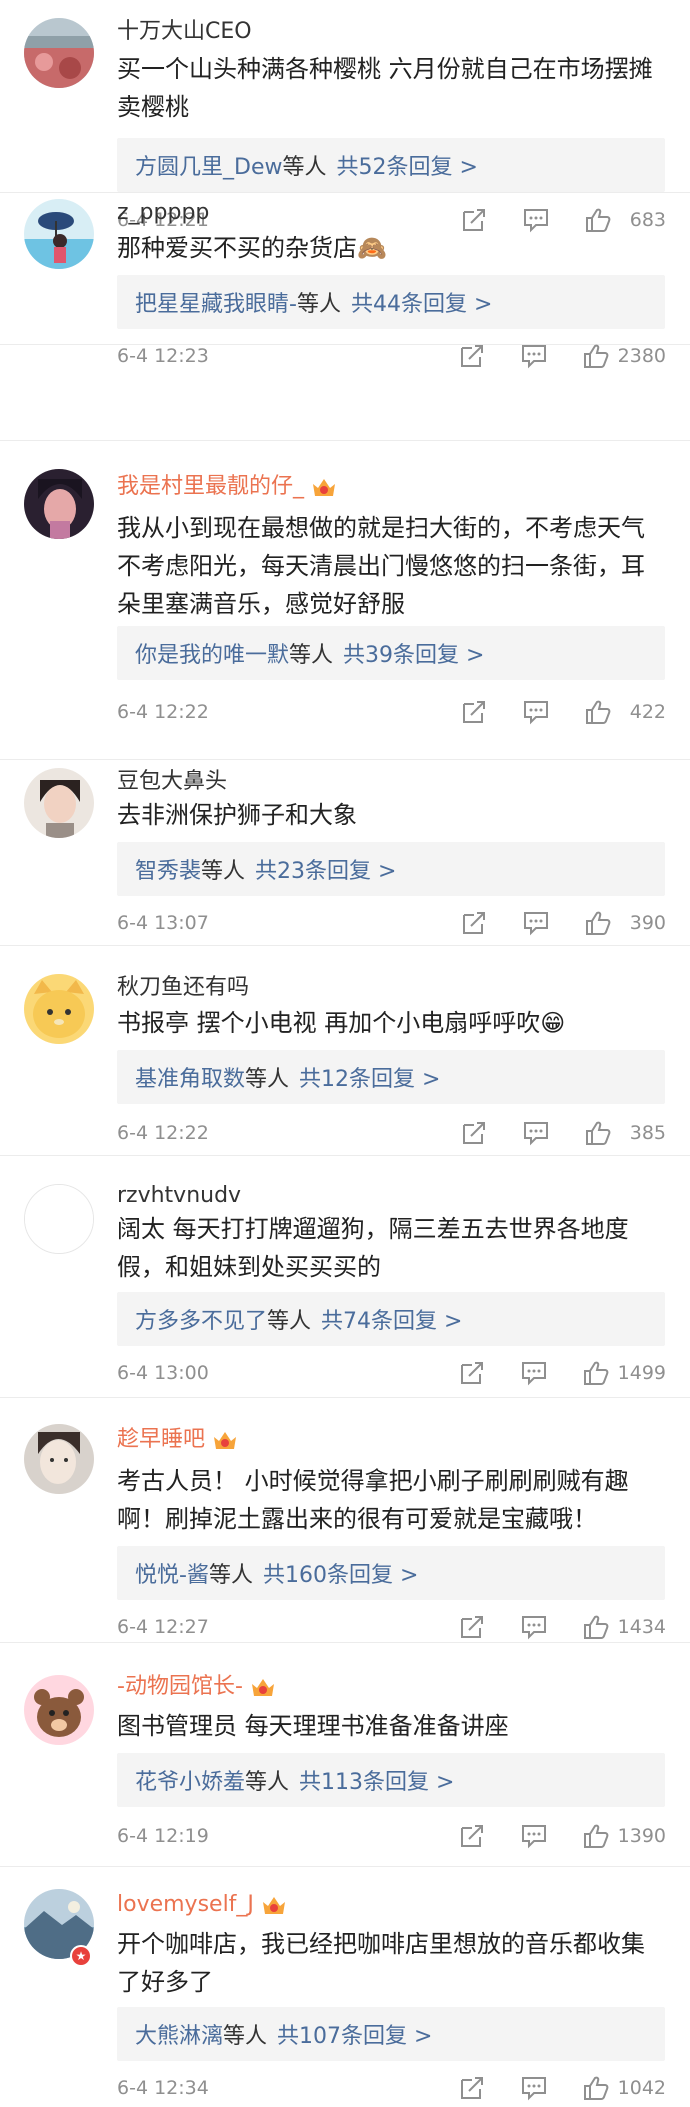 Image resolution: width=690 pixels, height=2107 pixels. I want to click on reply-count: 共44条回复 >, so click(421, 302).